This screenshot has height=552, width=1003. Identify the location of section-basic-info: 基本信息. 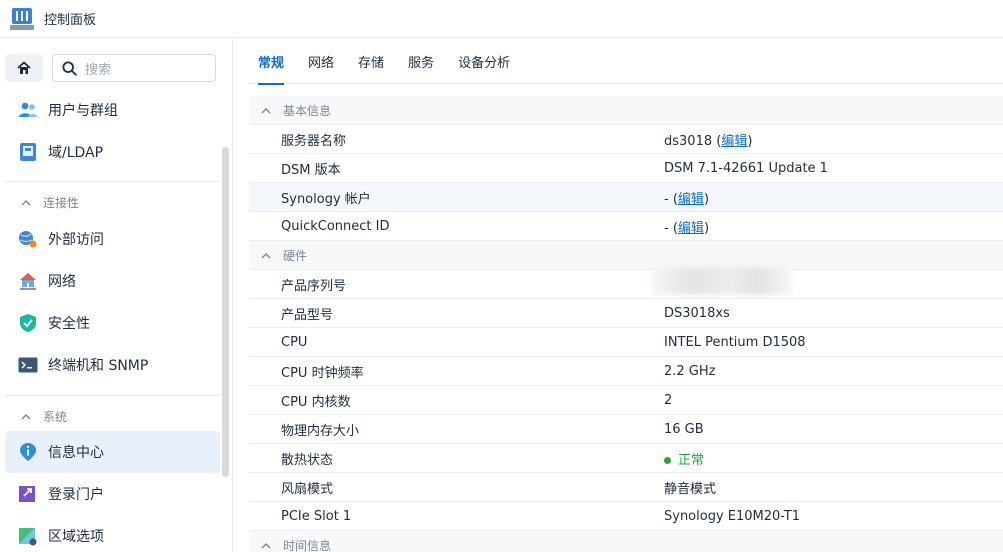
(626, 110).